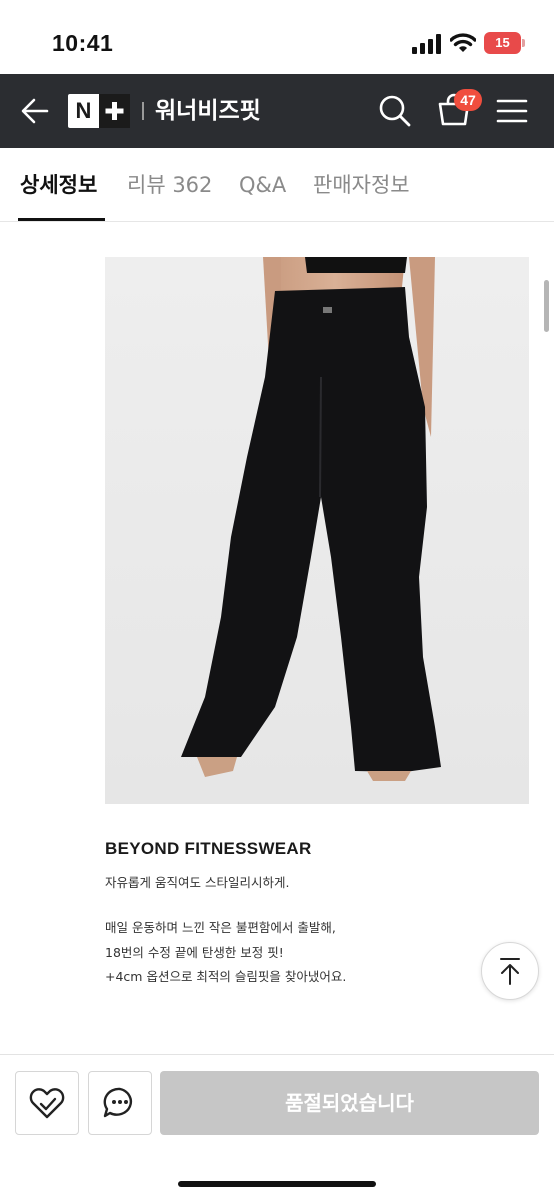  What do you see at coordinates (114, 111) in the screenshot?
I see `plus-icon` at bounding box center [114, 111].